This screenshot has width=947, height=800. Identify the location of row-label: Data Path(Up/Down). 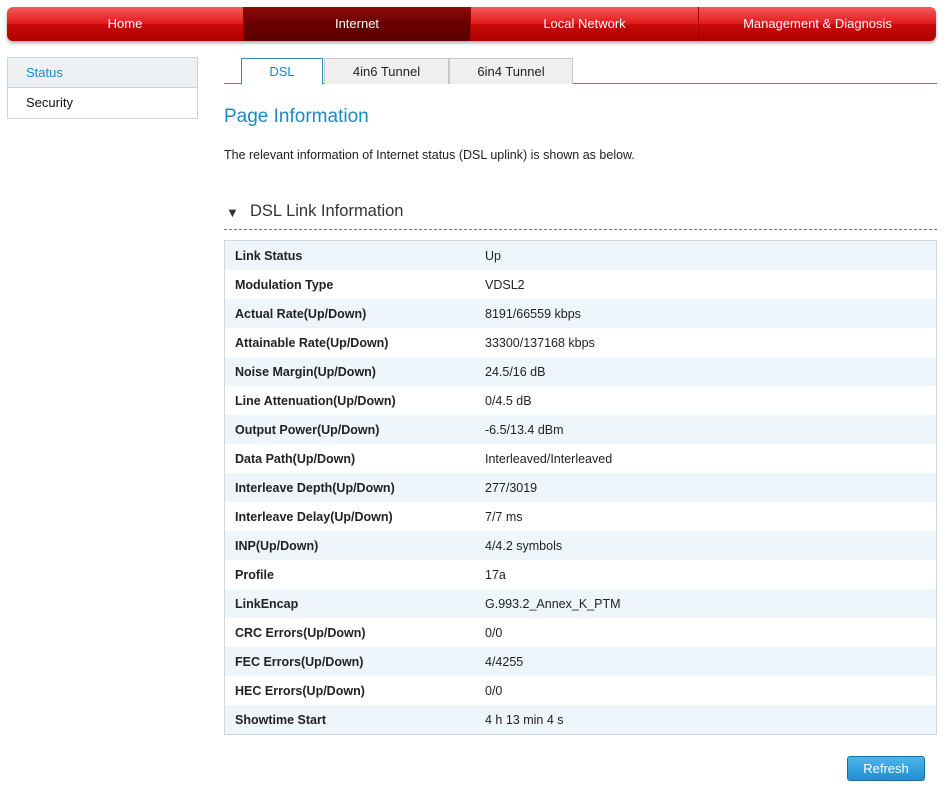
(295, 458).